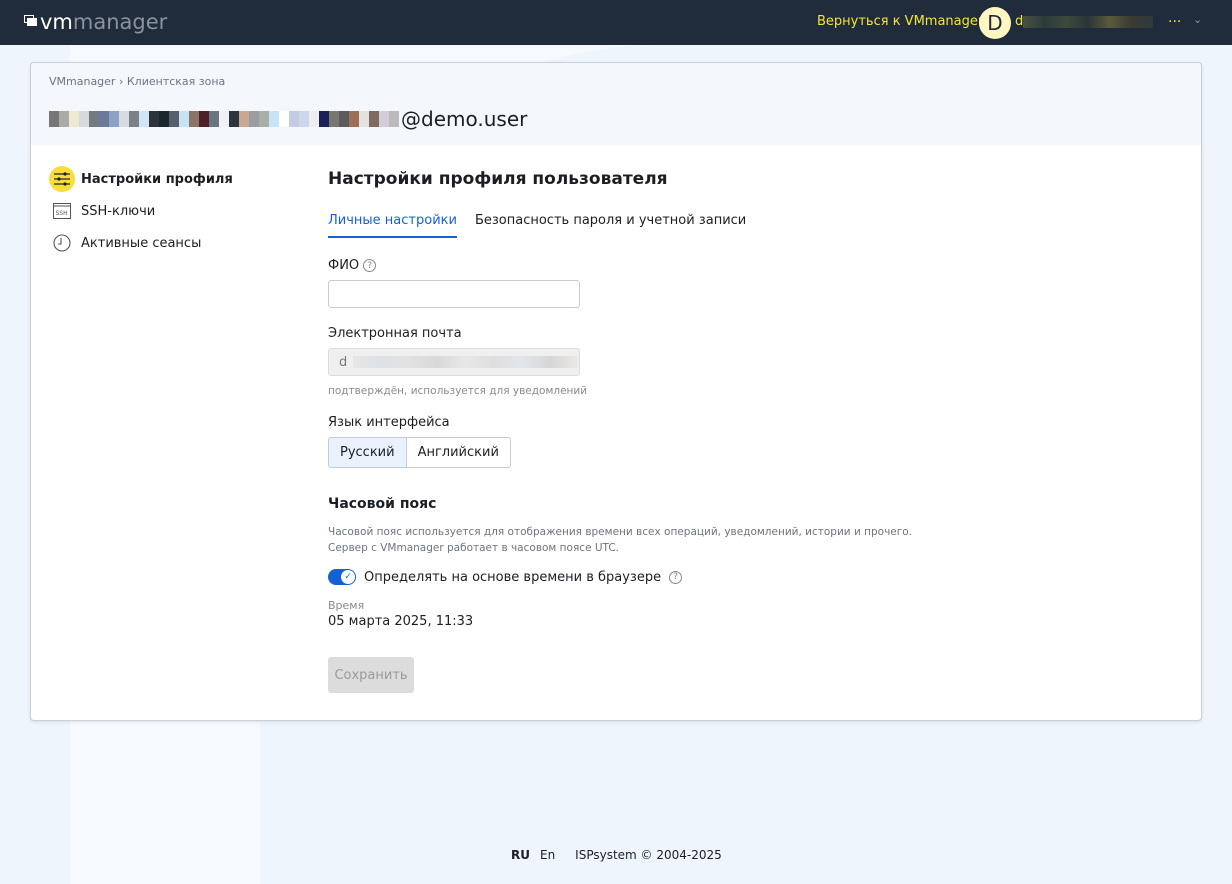  What do you see at coordinates (62, 213) in the screenshot?
I see `svg-text: SSH` at bounding box center [62, 213].